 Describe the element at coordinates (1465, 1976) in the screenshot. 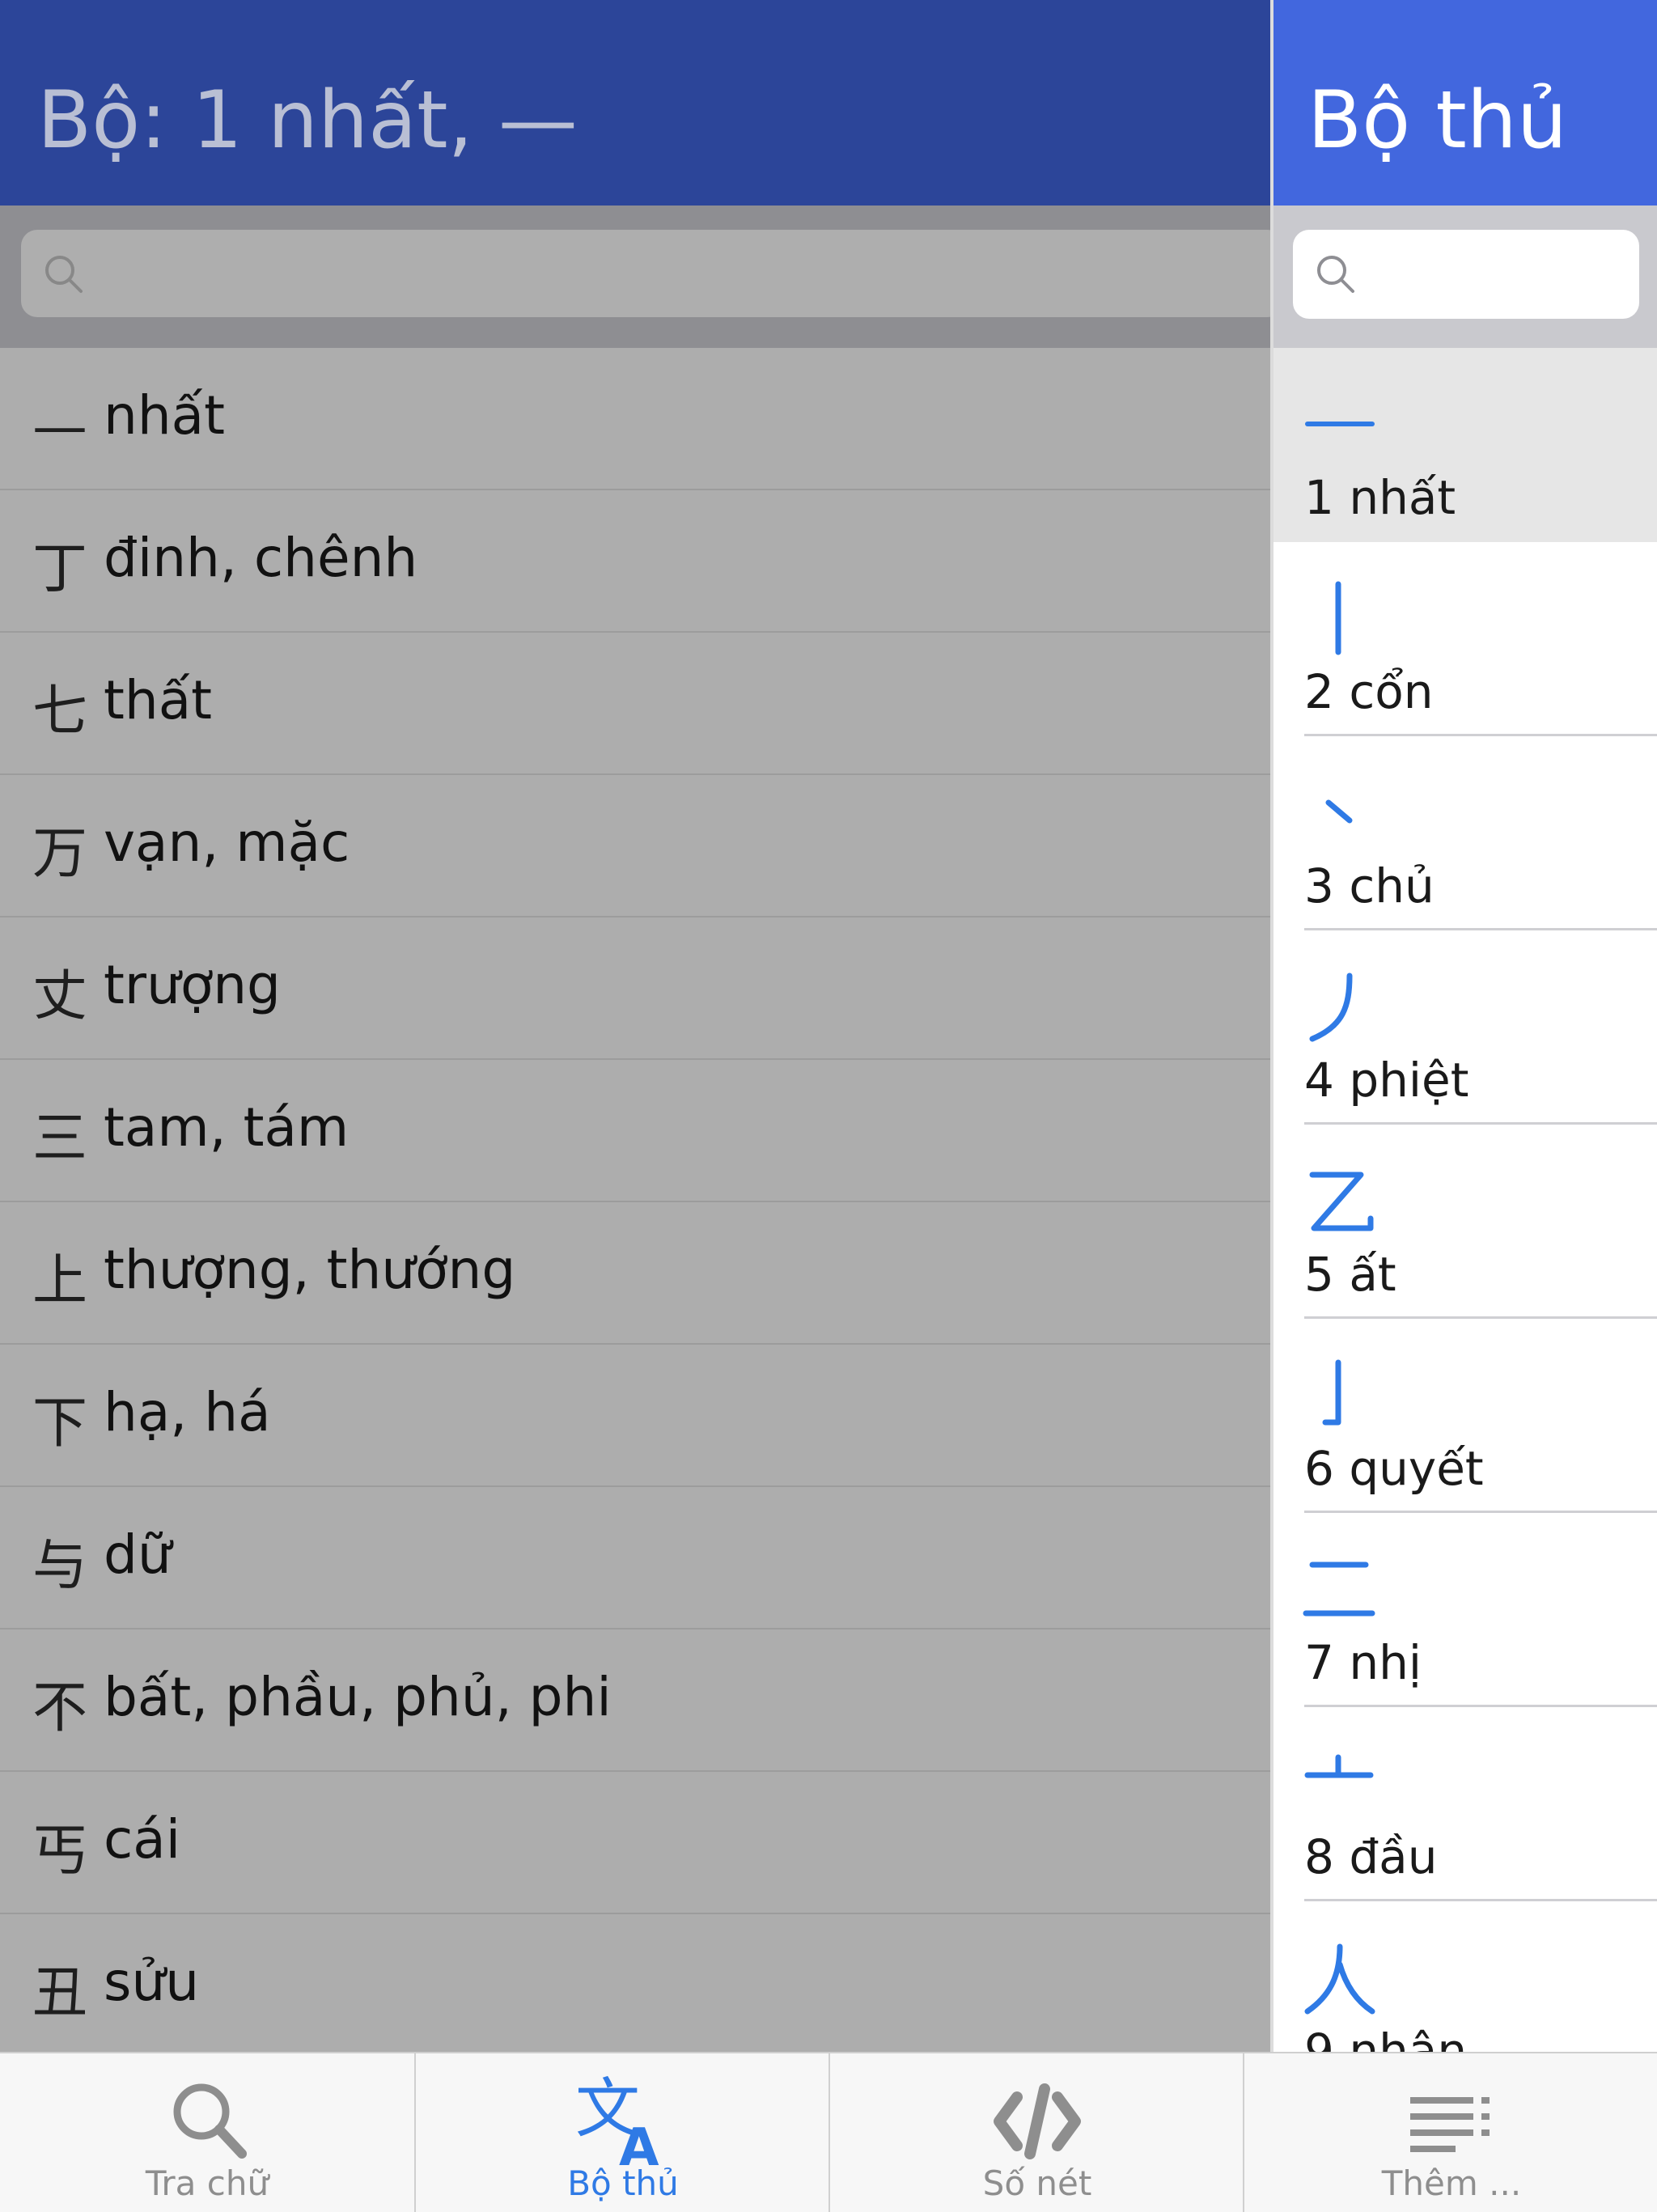

I see `radical-item-9: 9 nhân` at that location.